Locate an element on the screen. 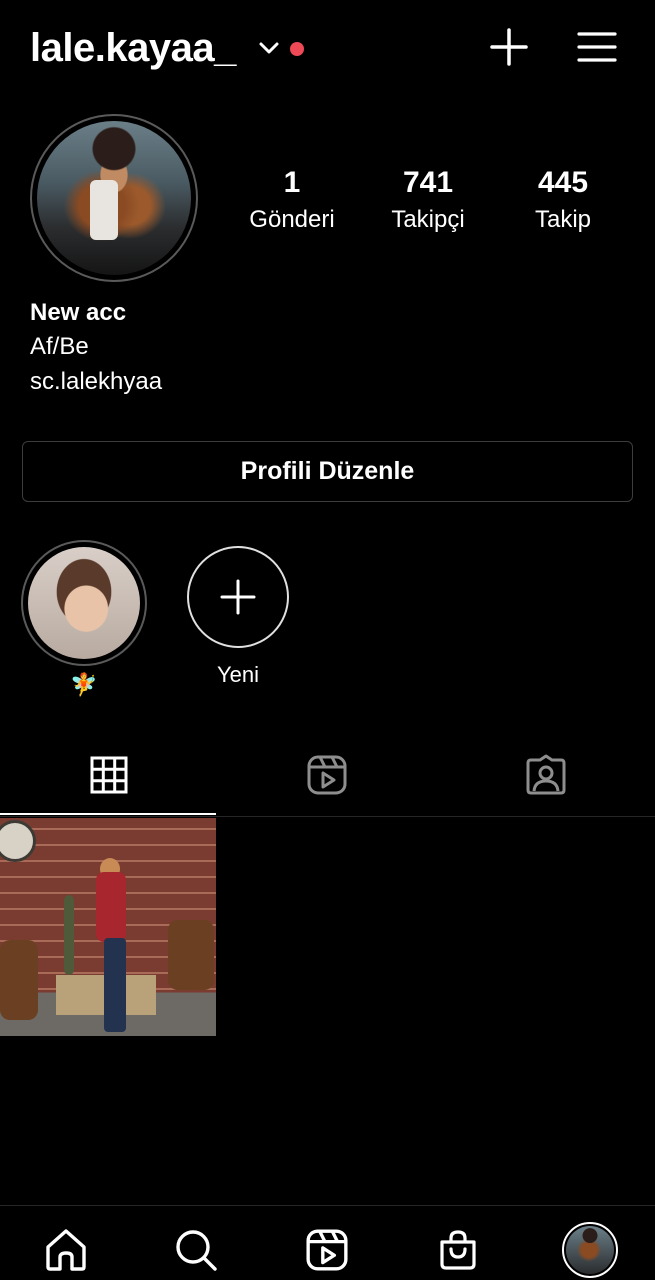 The width and height of the screenshot is (655, 1280). stat-posts-count: 1 is located at coordinates (292, 182).